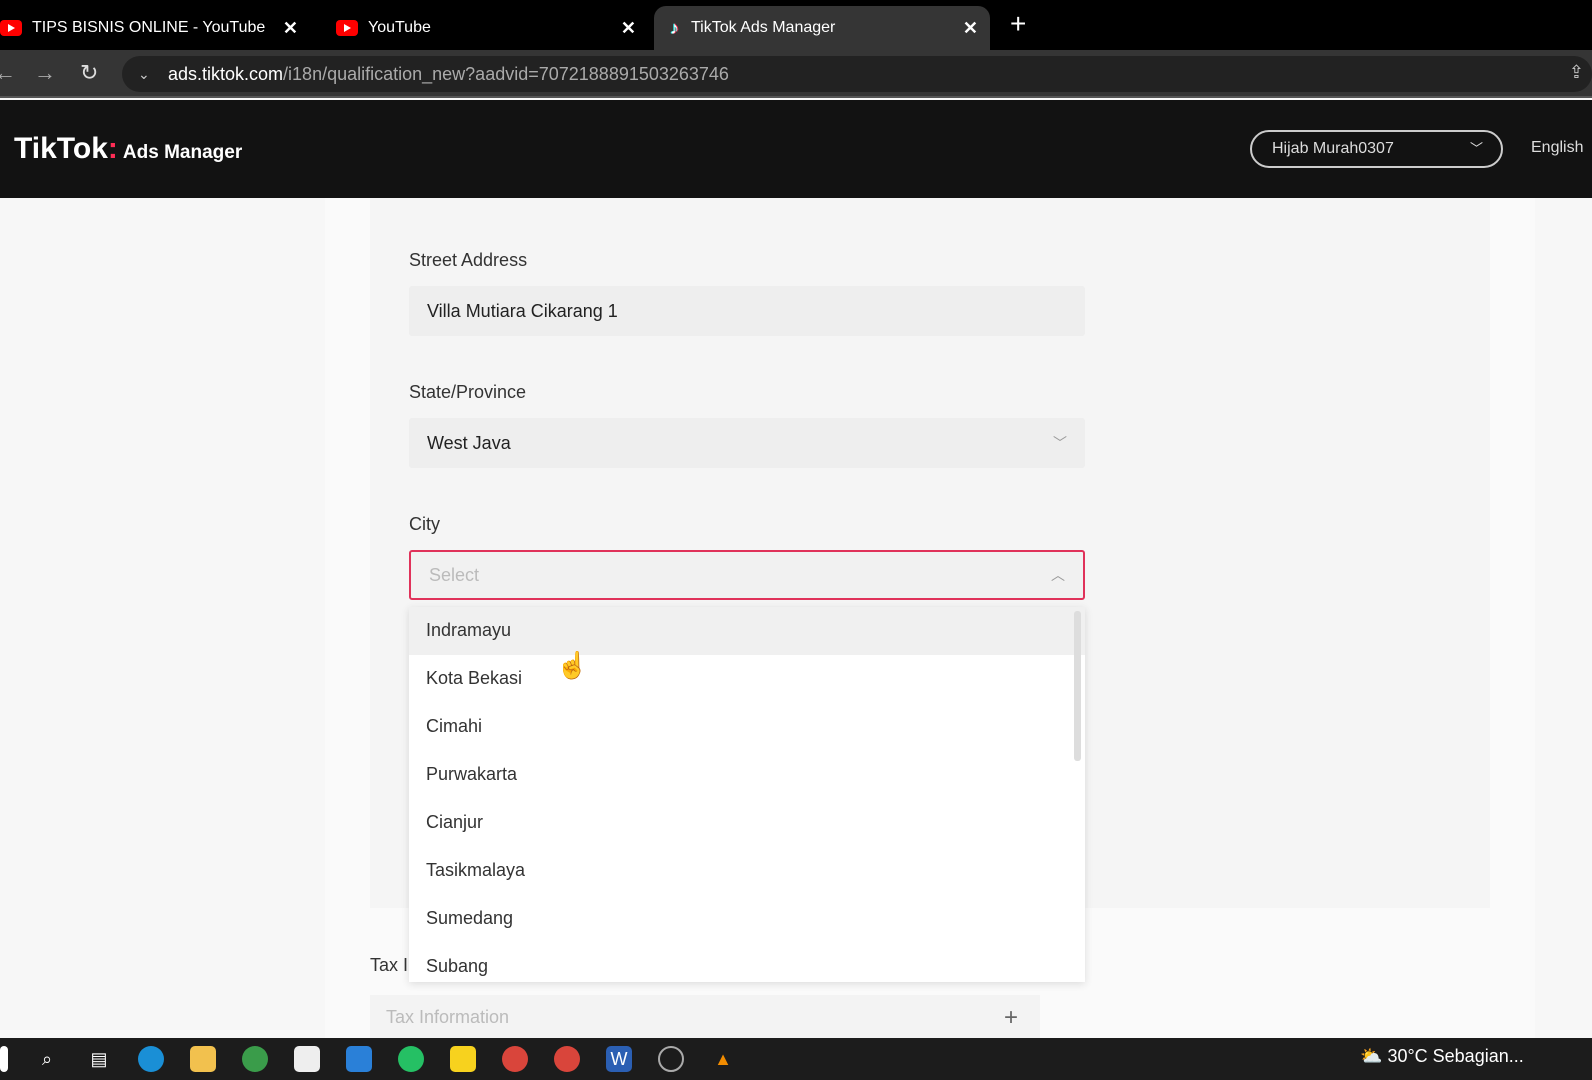 The width and height of the screenshot is (1592, 1080). Describe the element at coordinates (448, 1017) in the screenshot. I see `tax-placeholder: Tax Information` at that location.